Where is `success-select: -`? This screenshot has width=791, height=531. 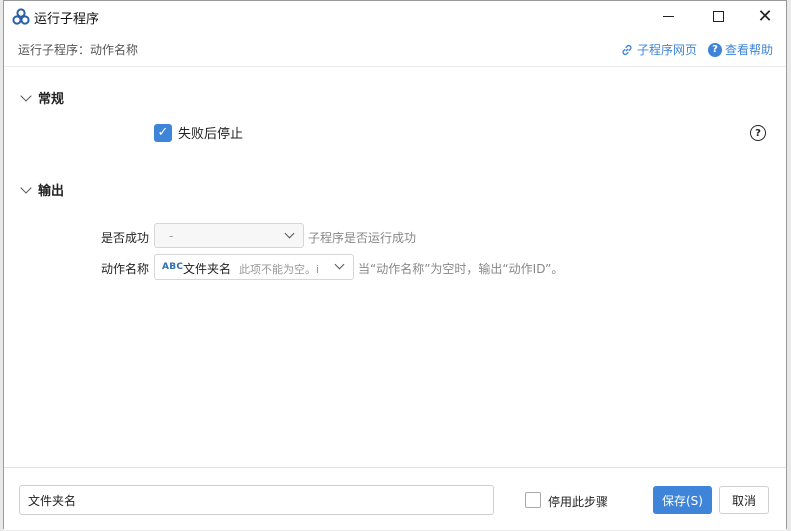 success-select: - is located at coordinates (229, 235).